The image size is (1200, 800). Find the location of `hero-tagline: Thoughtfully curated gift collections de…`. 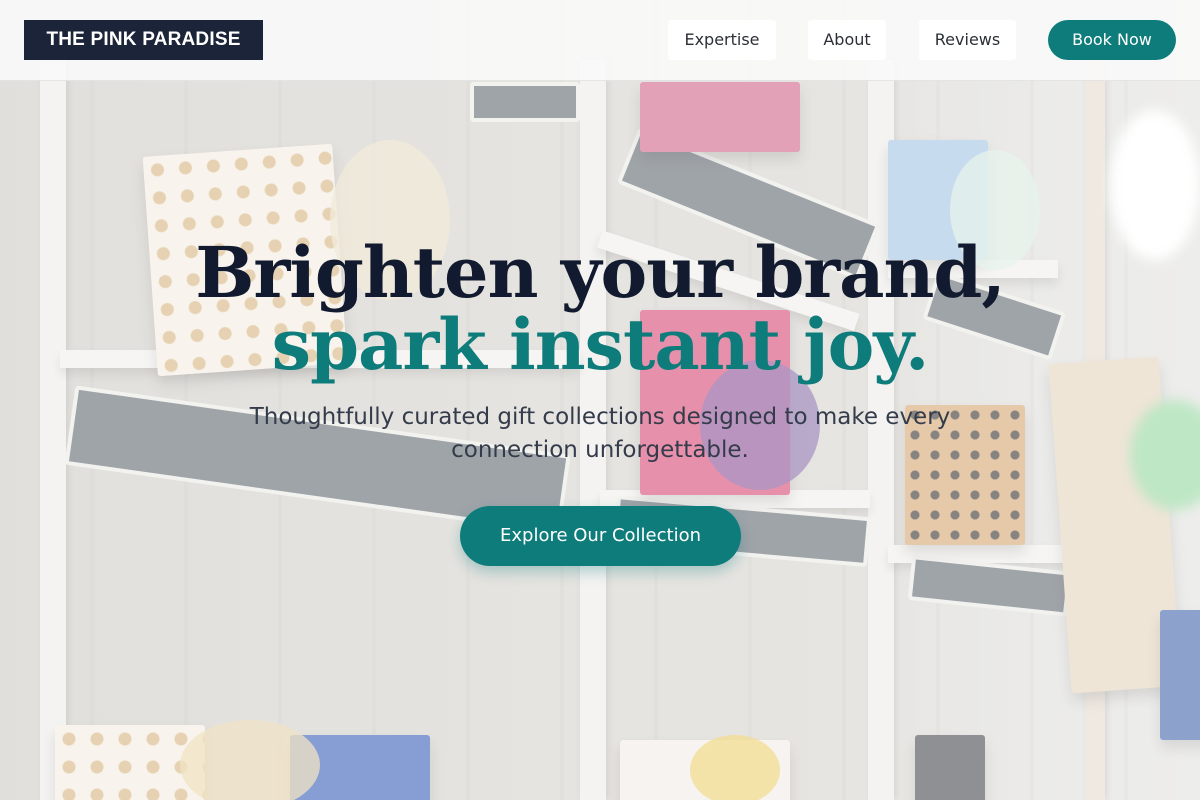

hero-tagline: Thoughtfully curated gift collections de… is located at coordinates (600, 433).